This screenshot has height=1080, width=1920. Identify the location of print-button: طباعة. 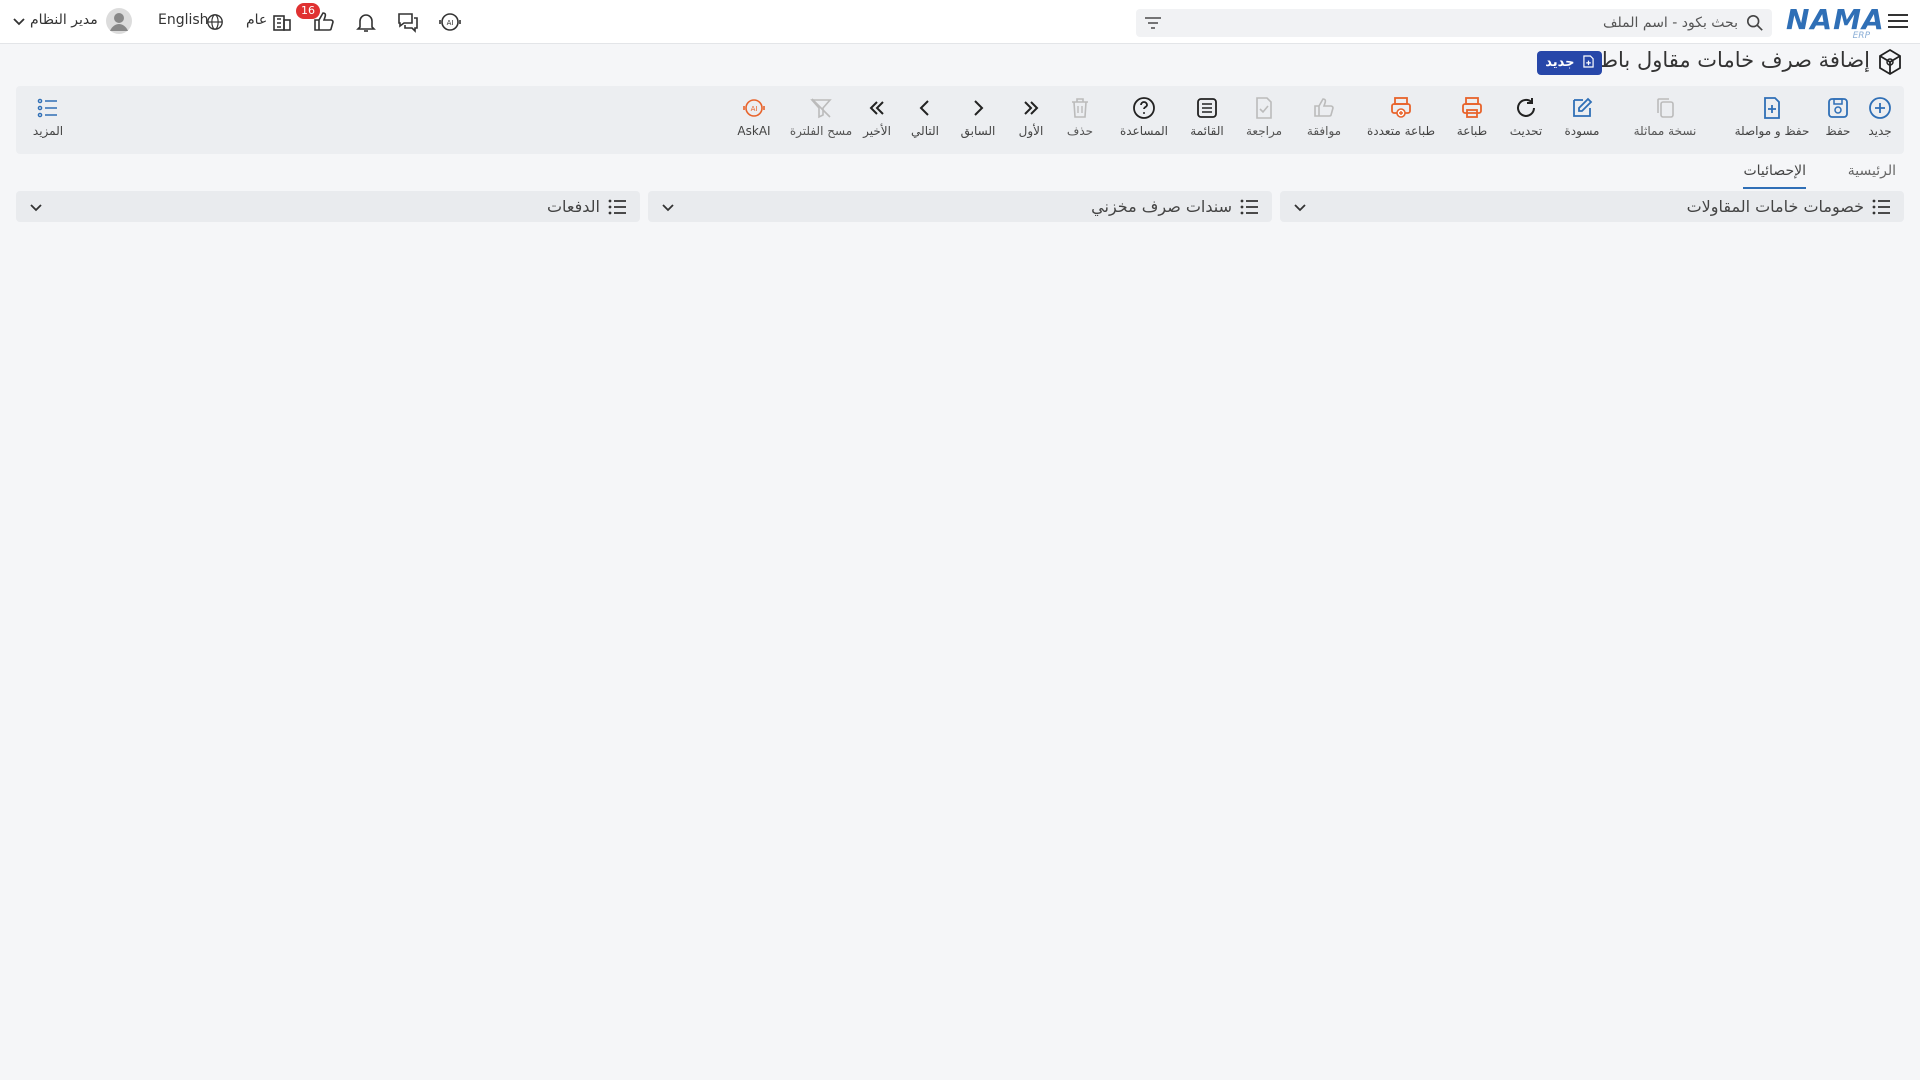
(1472, 119).